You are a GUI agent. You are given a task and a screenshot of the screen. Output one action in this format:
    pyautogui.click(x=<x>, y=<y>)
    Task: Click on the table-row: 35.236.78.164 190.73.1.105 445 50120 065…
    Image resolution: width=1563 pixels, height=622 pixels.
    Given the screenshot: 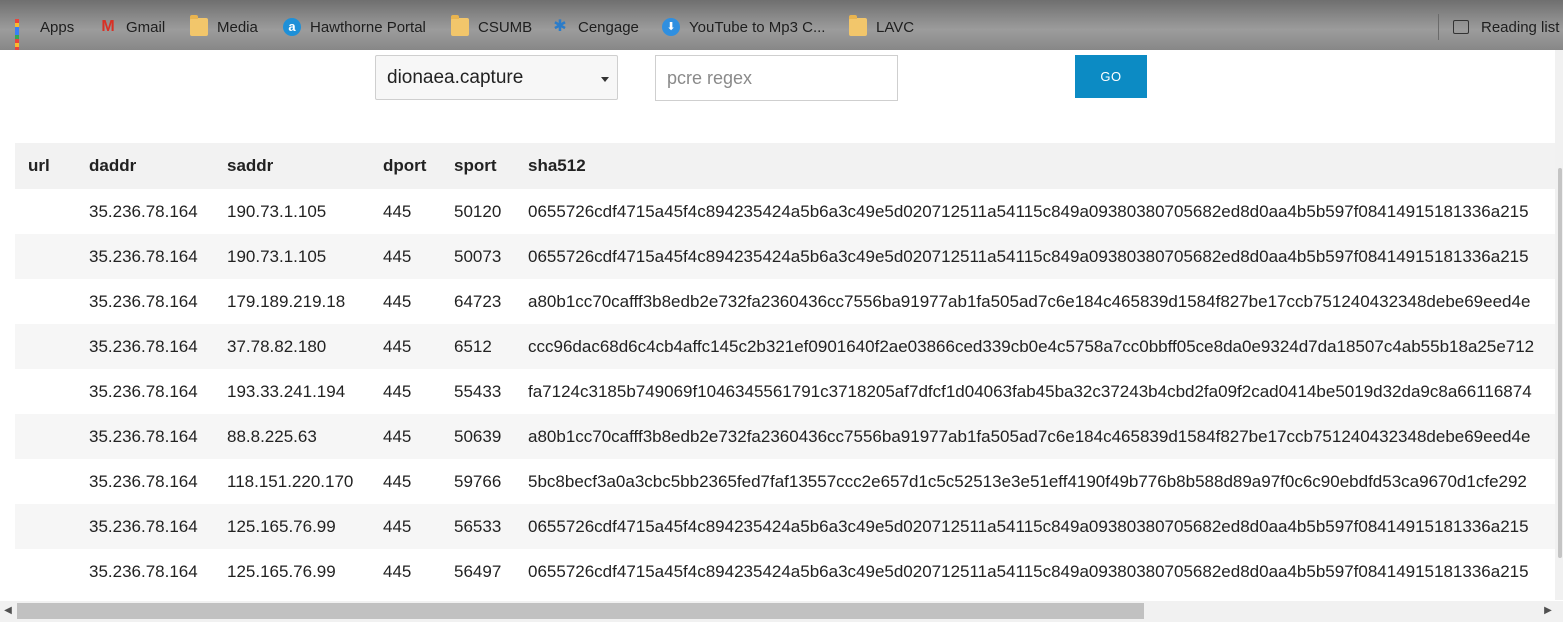 What is the action you would take?
    pyautogui.click(x=785, y=211)
    